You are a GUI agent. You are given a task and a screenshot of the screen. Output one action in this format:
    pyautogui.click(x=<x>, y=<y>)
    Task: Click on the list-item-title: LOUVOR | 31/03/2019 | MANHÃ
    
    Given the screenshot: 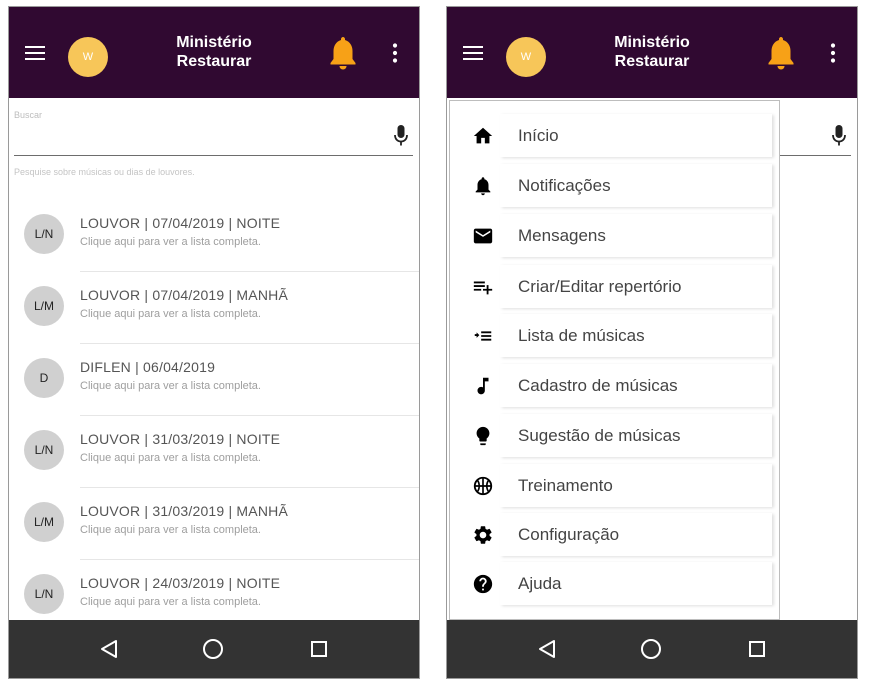 What is the action you would take?
    pyautogui.click(x=184, y=511)
    